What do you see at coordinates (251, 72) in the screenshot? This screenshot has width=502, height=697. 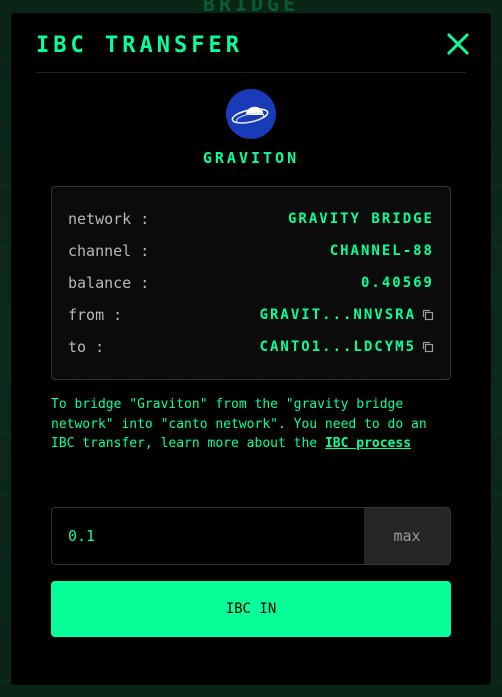 I see `header-divider` at bounding box center [251, 72].